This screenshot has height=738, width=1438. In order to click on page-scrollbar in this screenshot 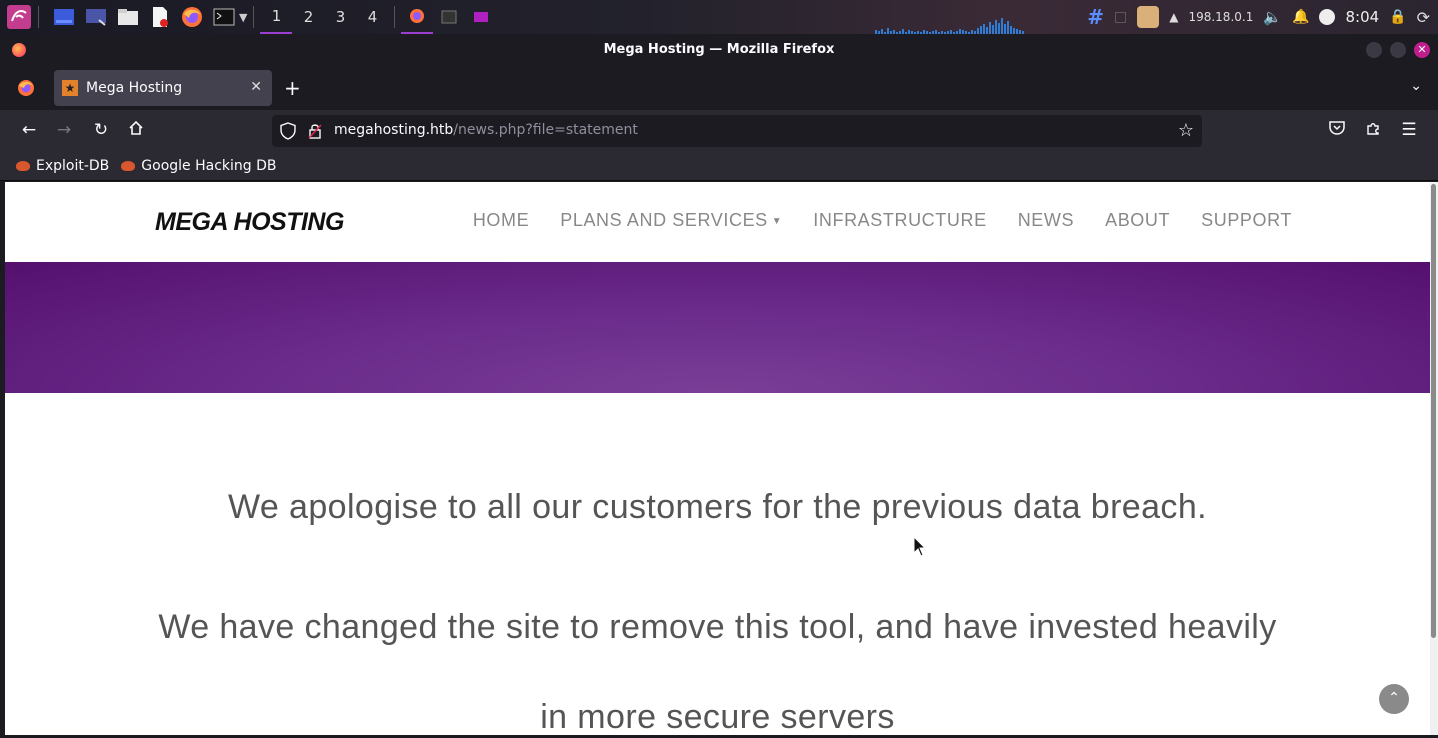, I will do `click(1434, 458)`.